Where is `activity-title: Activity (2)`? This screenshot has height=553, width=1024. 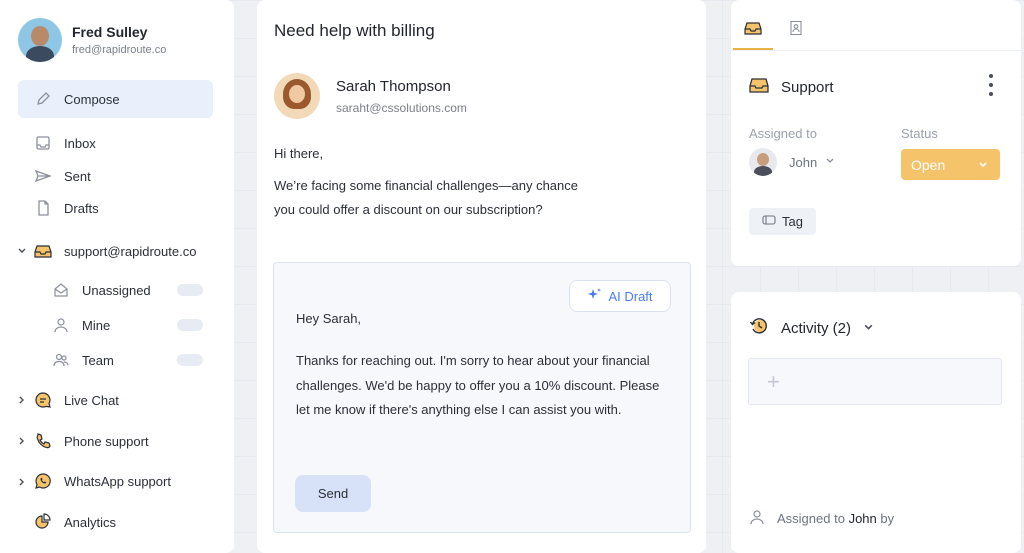 activity-title: Activity (2) is located at coordinates (816, 328).